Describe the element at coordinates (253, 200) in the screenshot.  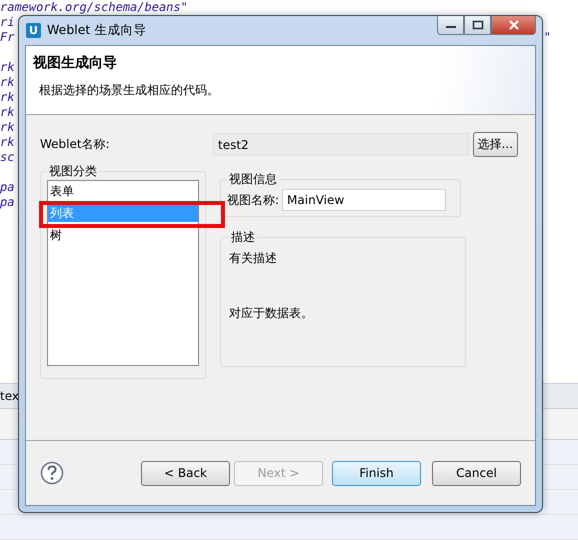
I see `field-label: 视图名称:` at that location.